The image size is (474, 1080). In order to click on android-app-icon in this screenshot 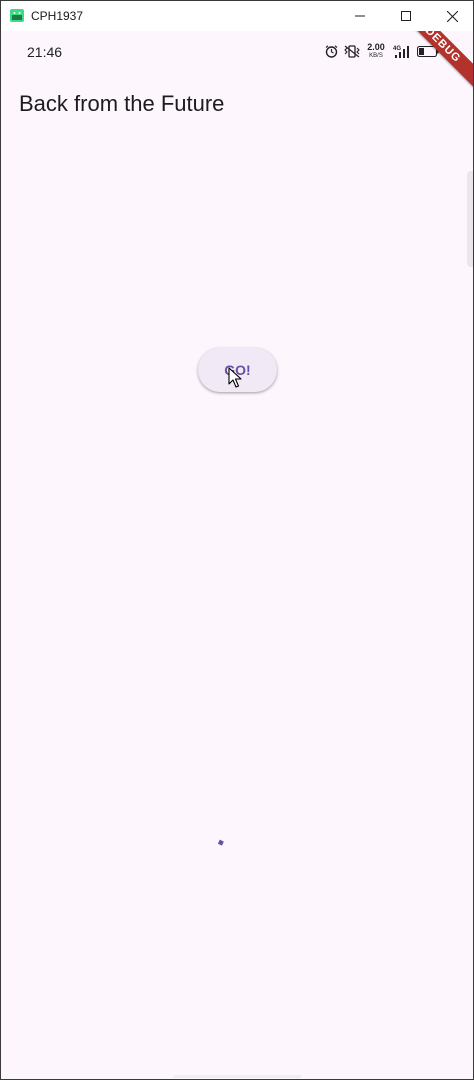, I will do `click(17, 15)`.